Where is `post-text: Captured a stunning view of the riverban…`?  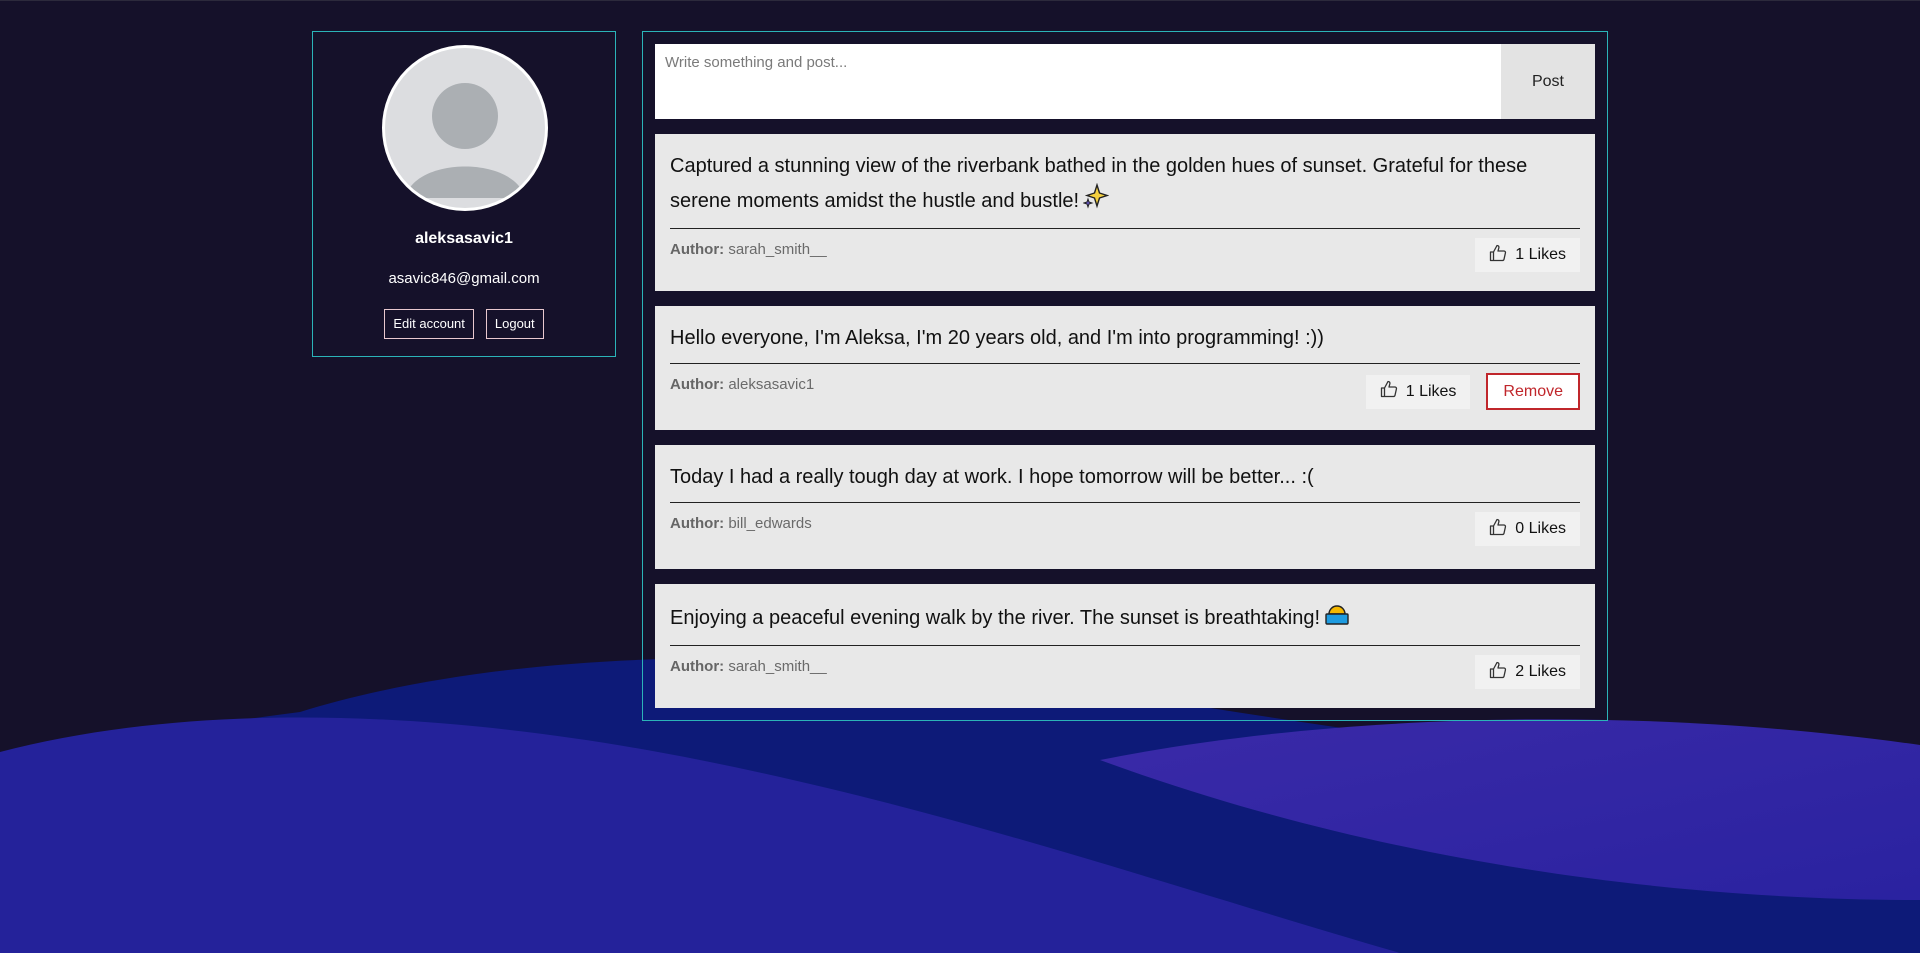
post-text: Captured a stunning view of the riverban… is located at coordinates (1125, 189).